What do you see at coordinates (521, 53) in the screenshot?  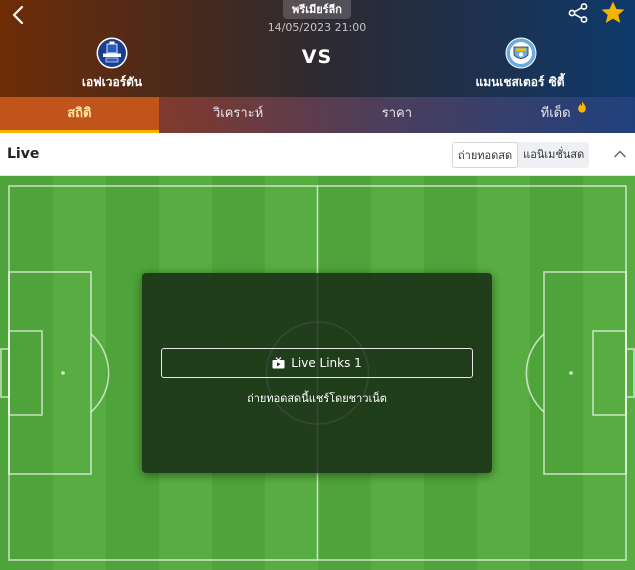 I see `man-city-logo` at bounding box center [521, 53].